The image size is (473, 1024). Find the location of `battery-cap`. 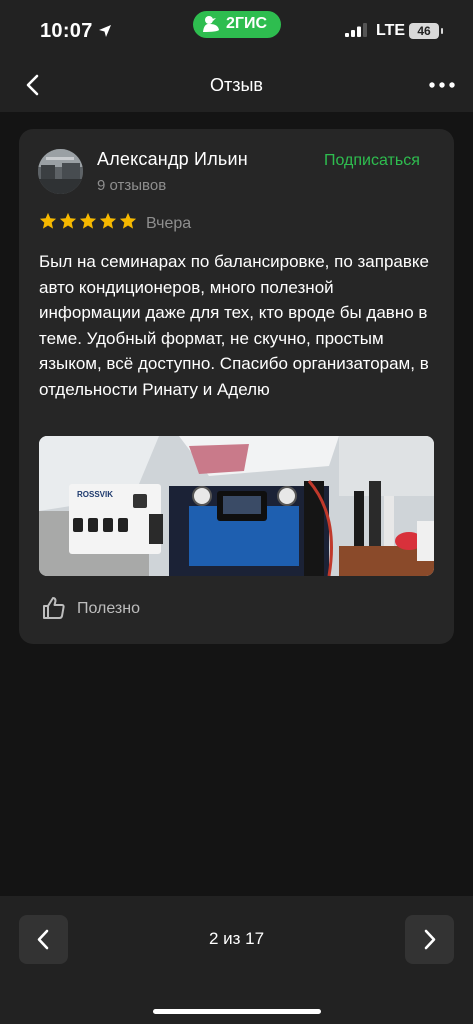

battery-cap is located at coordinates (442, 31).